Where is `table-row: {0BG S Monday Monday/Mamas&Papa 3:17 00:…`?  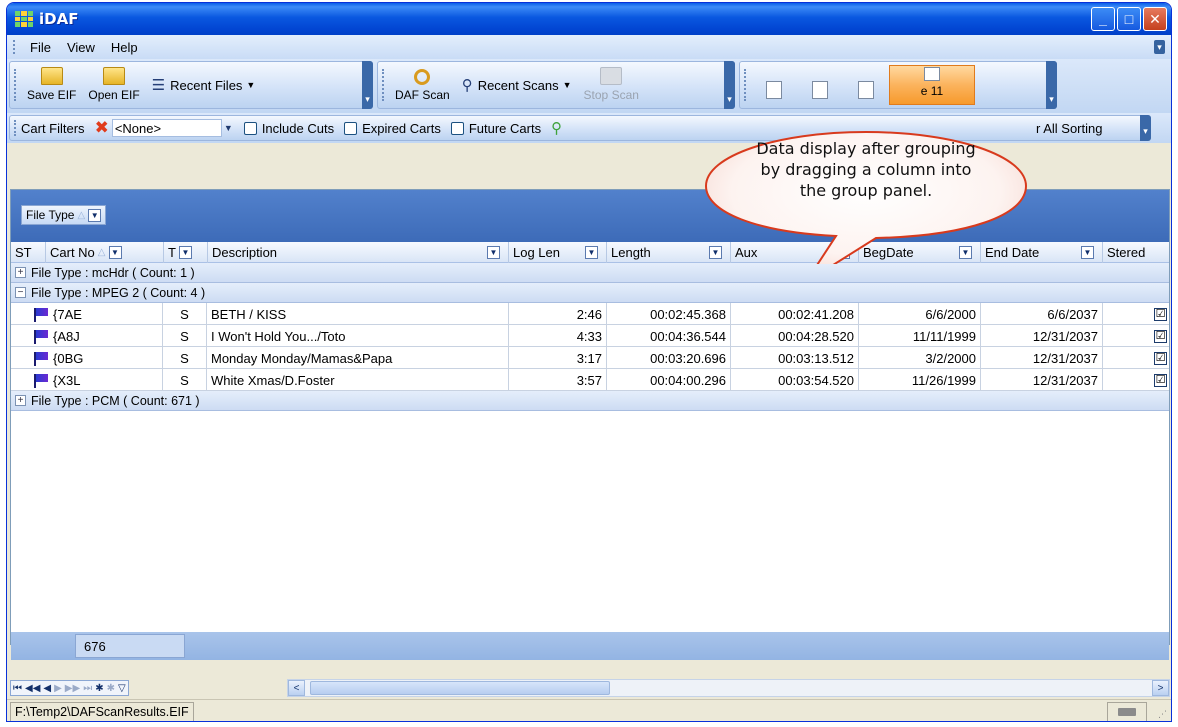
table-row: {0BG S Monday Monday/Mamas&Papa 3:17 00:… is located at coordinates (590, 358).